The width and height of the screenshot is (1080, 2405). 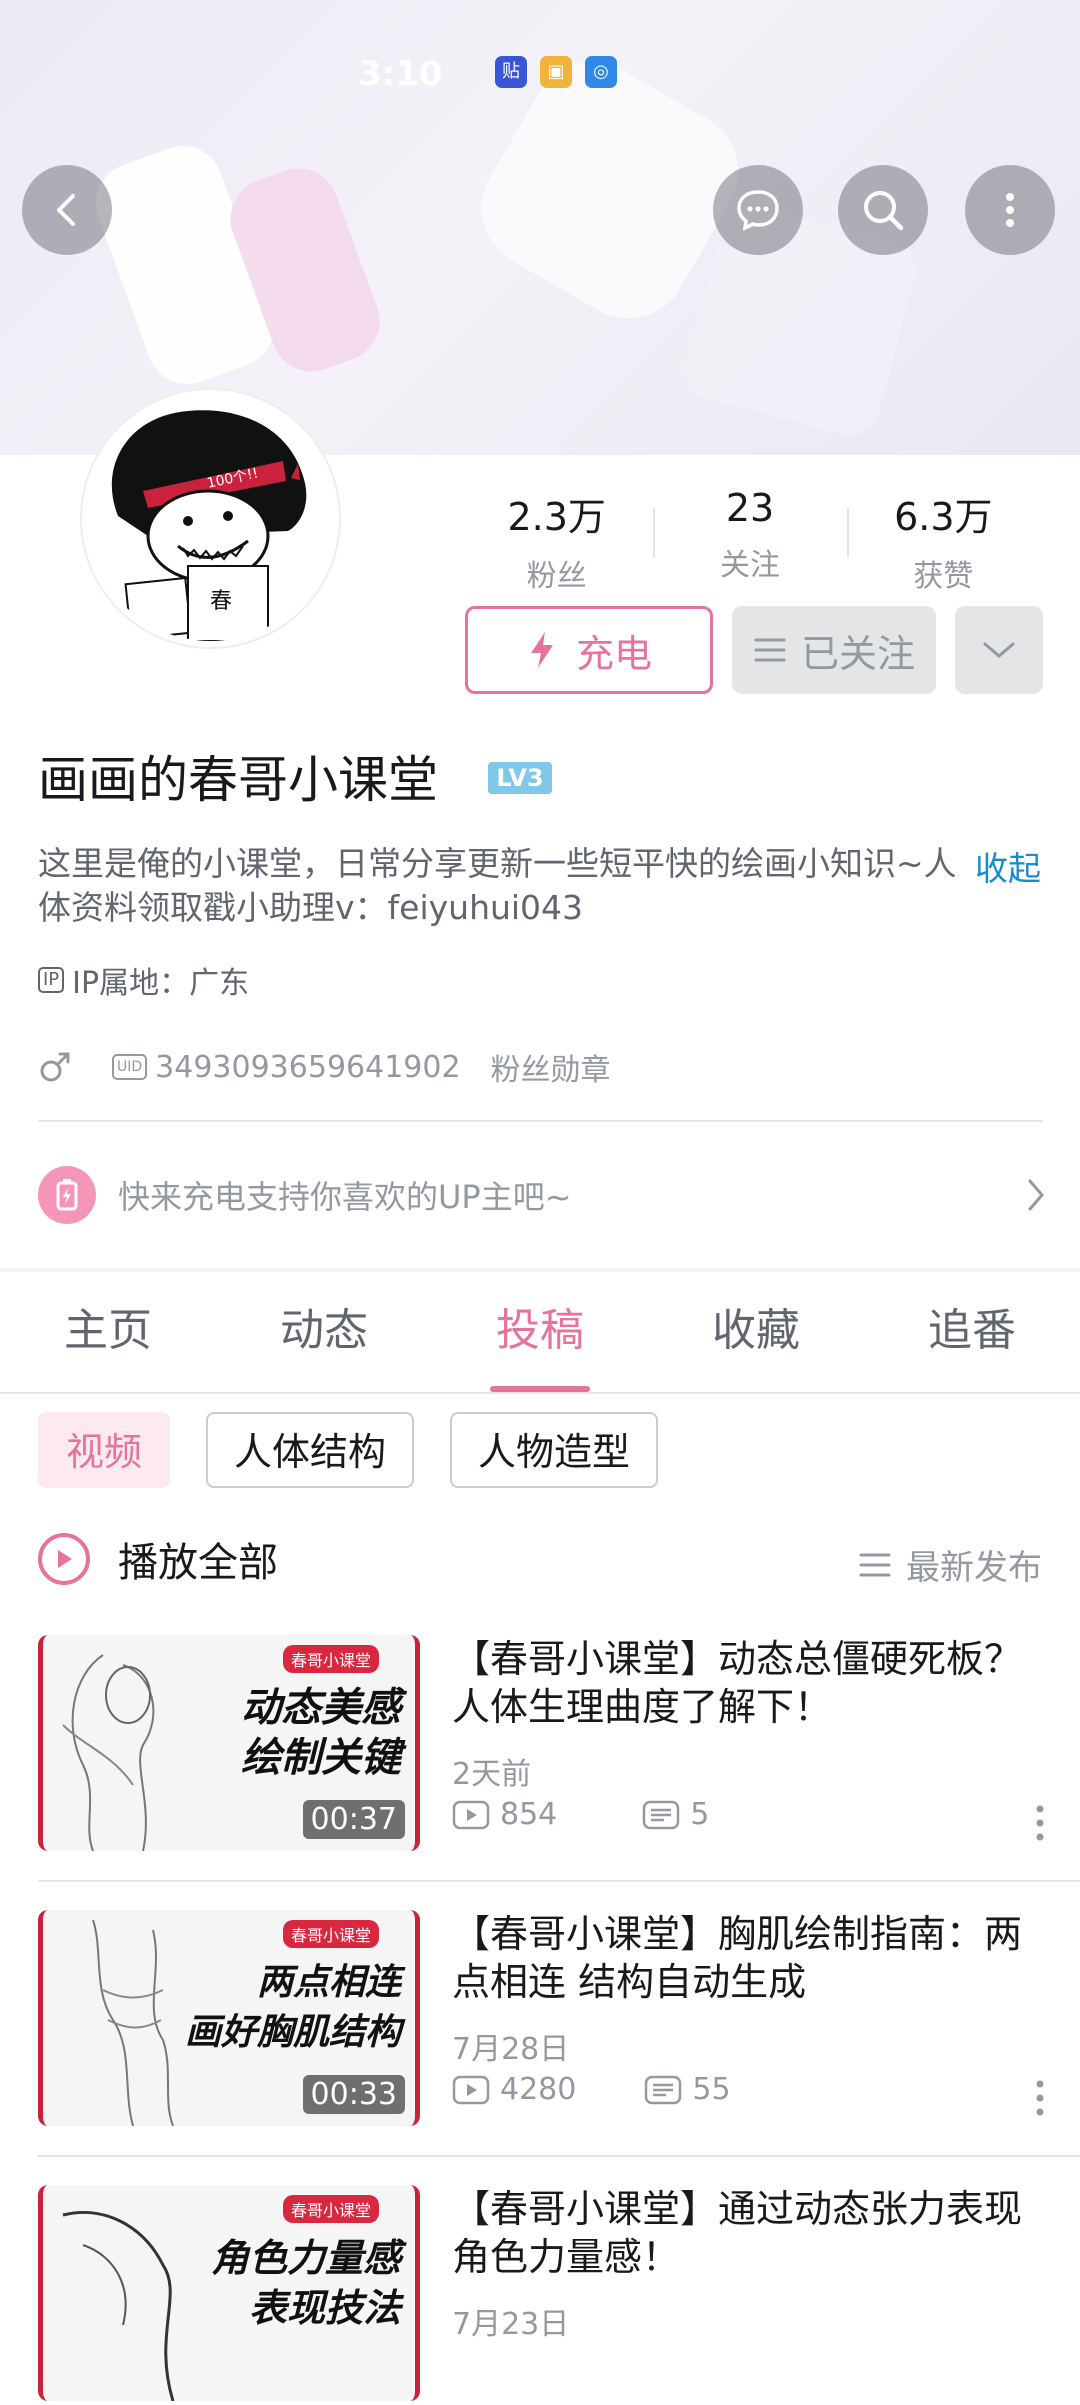 What do you see at coordinates (198, 1563) in the screenshot?
I see `play-all-label: 播放全部` at bounding box center [198, 1563].